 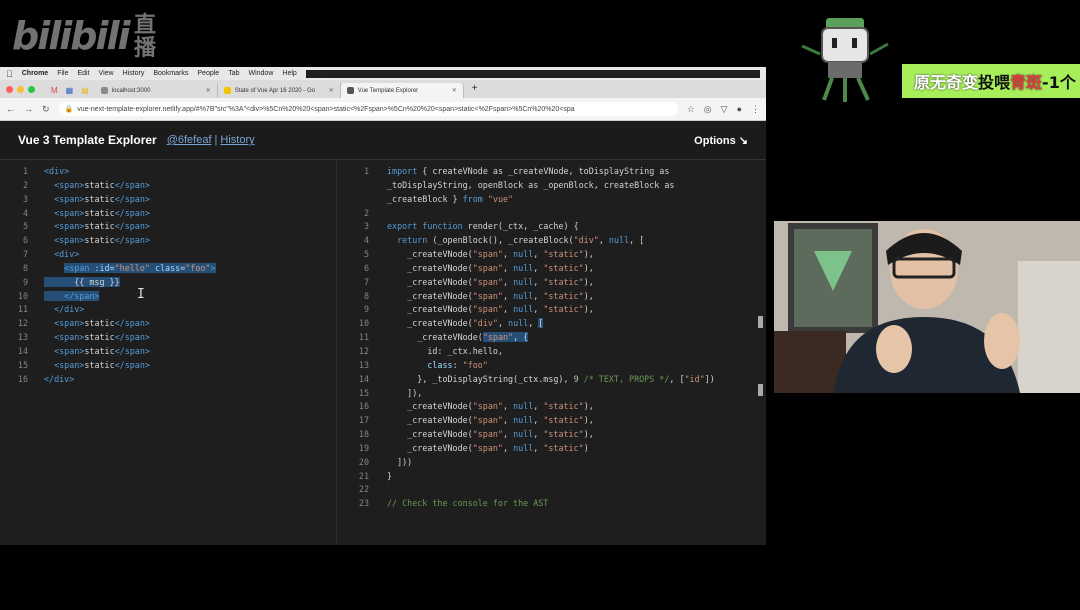 What do you see at coordinates (691, 109) in the screenshot?
I see `star-icon: ☆` at bounding box center [691, 109].